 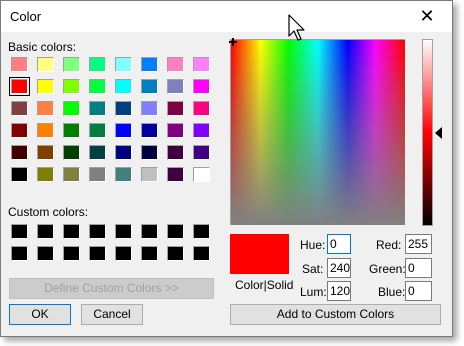 I want to click on color-preview, so click(x=259, y=254).